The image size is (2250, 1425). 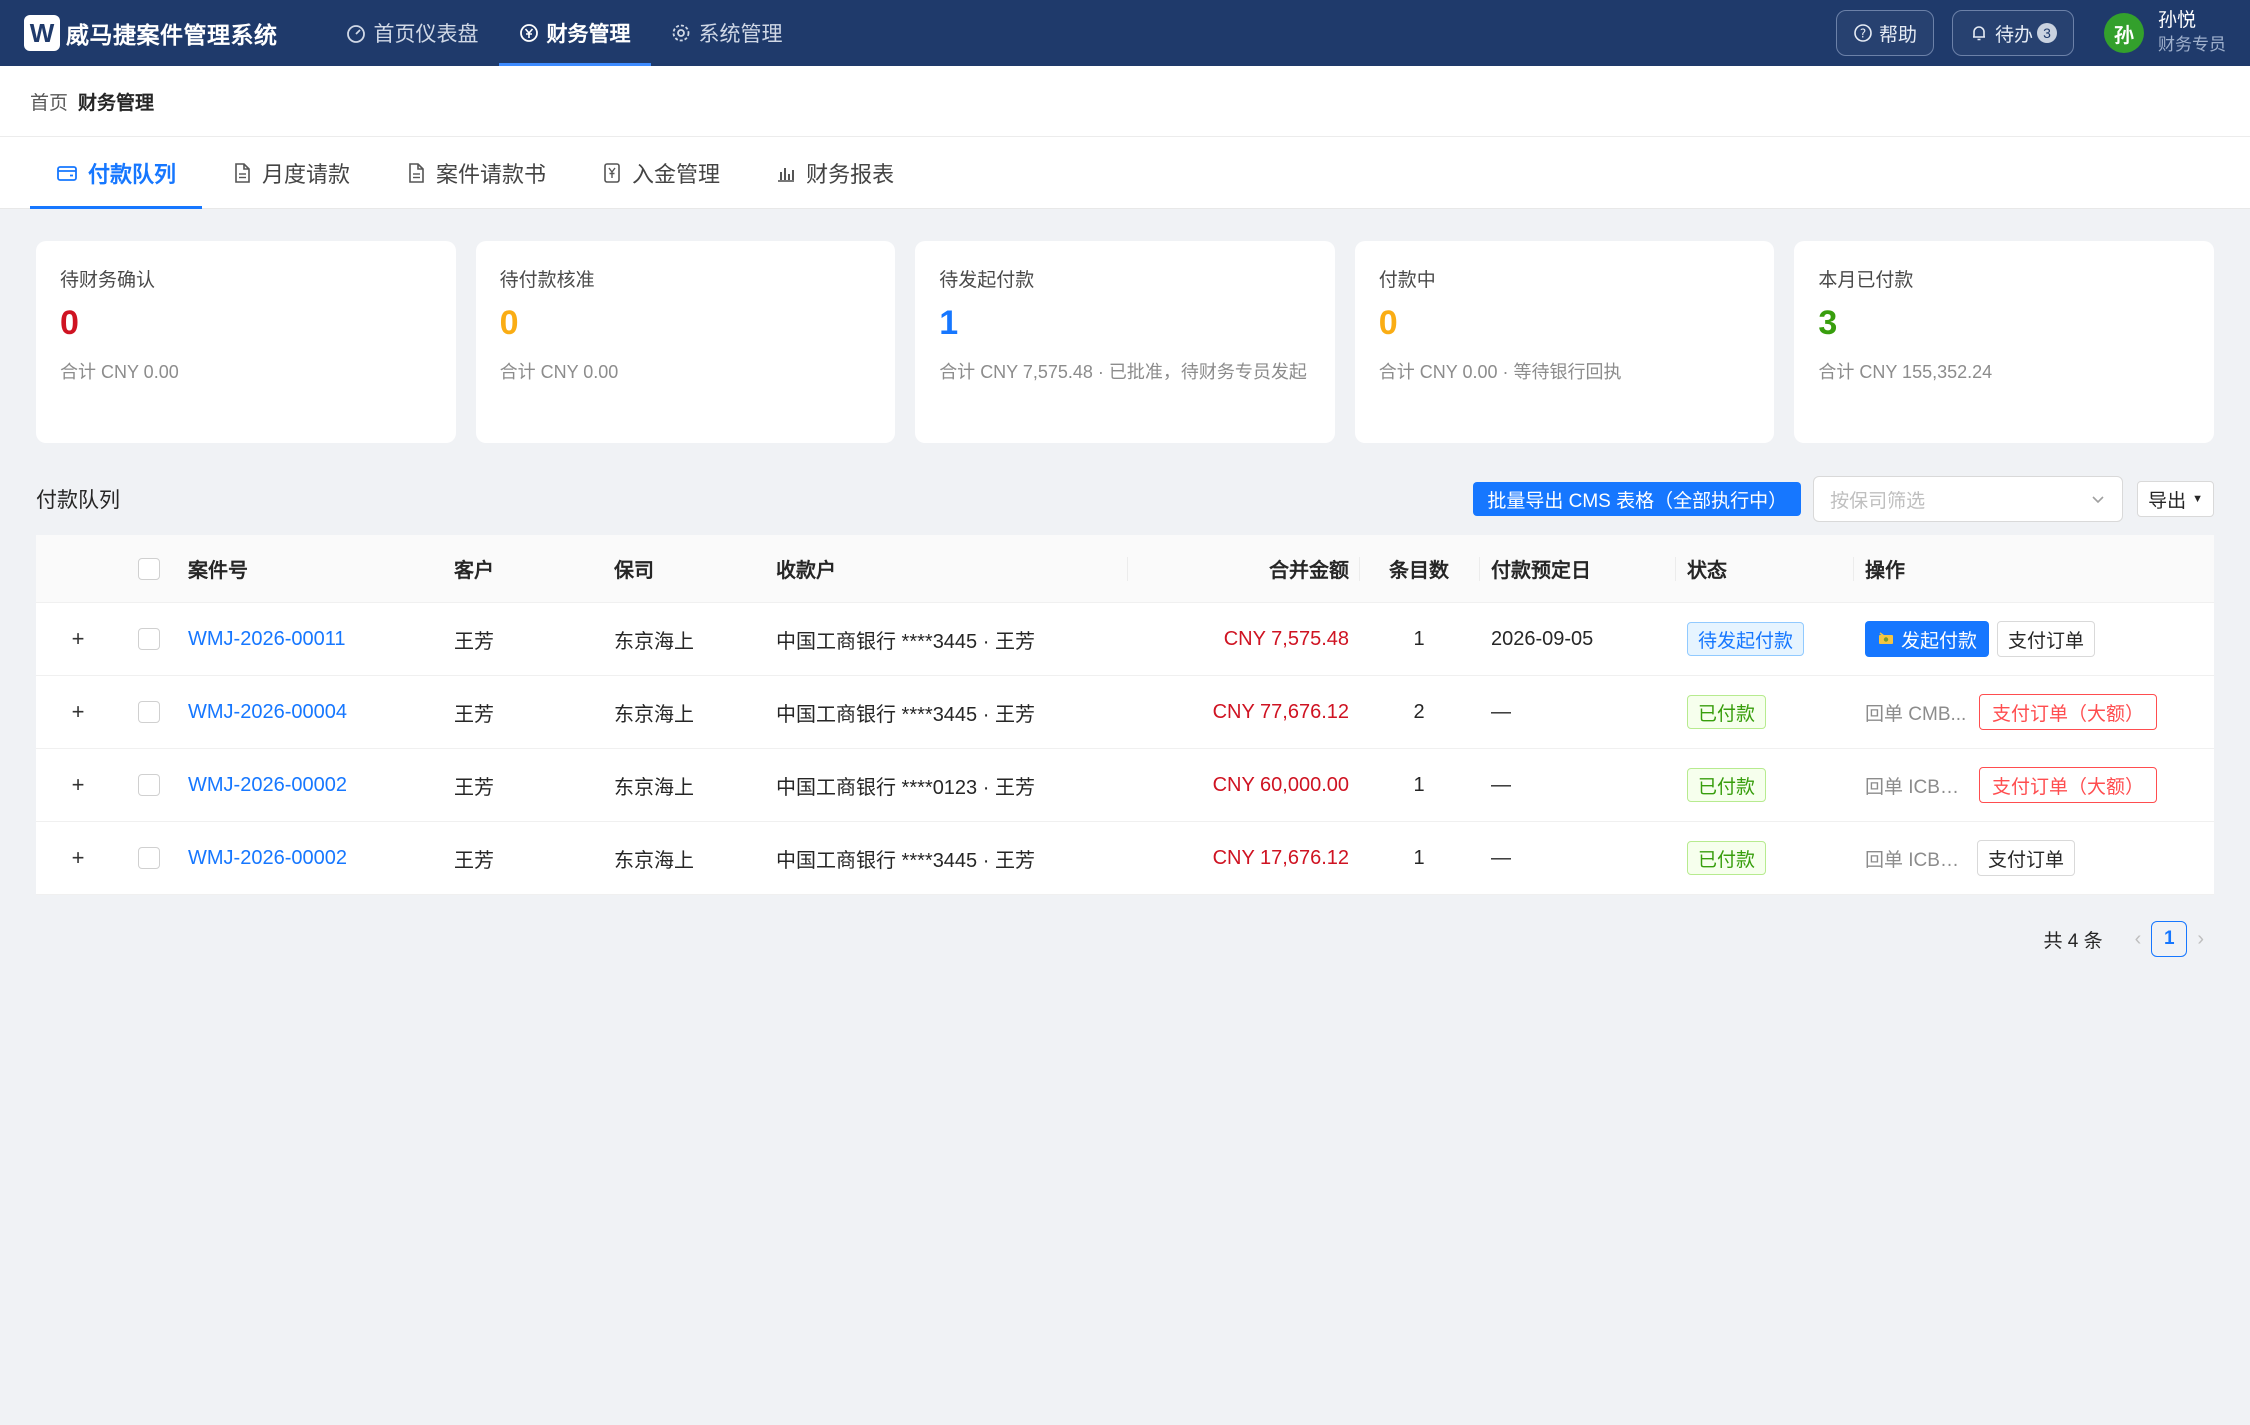 What do you see at coordinates (1637, 499) in the screenshot?
I see `batch-export-button: 批量导出 CMS 表格（全部执行中）` at bounding box center [1637, 499].